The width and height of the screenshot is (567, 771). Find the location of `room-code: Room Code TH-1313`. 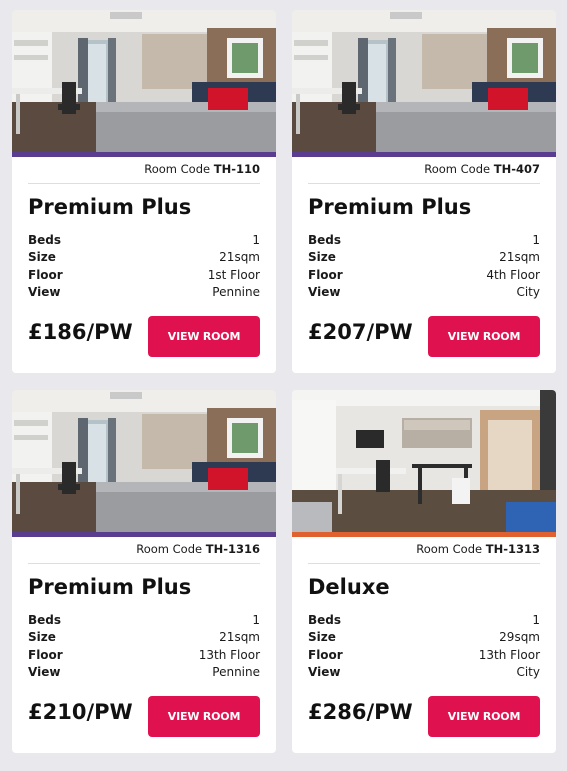

room-code: Room Code TH-1313 is located at coordinates (478, 549).